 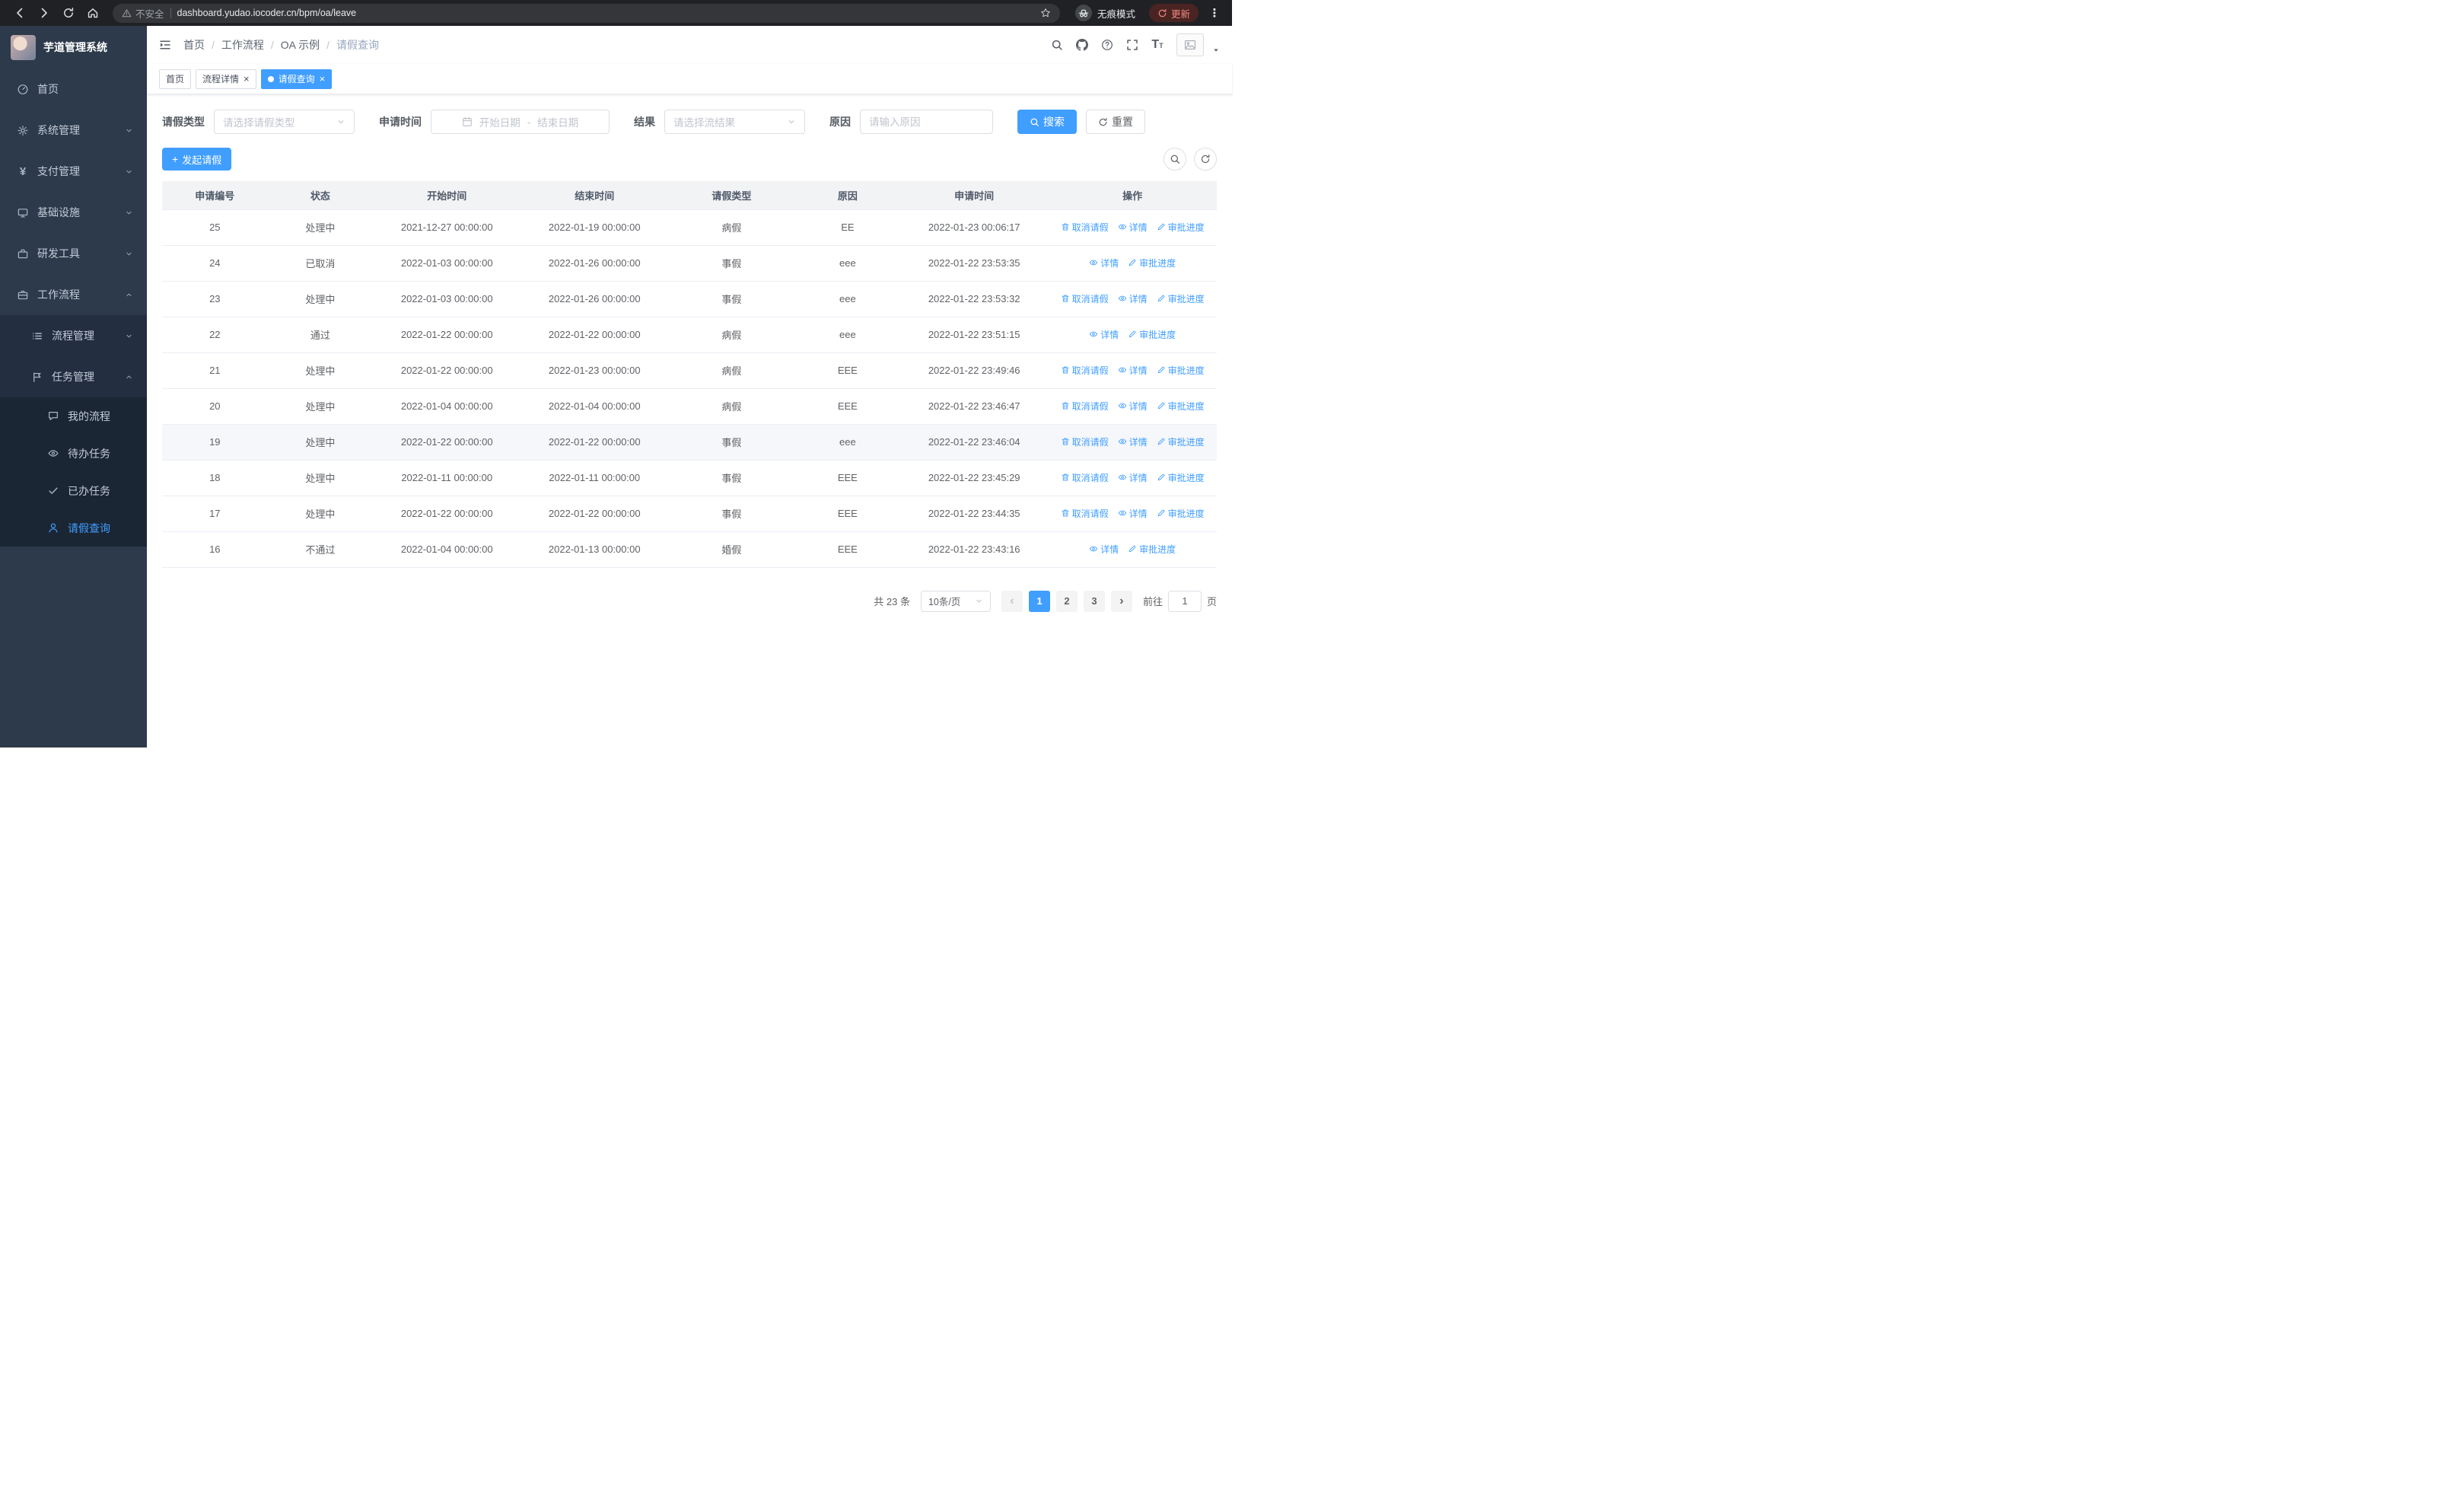 What do you see at coordinates (1175, 159) in the screenshot?
I see `toggle-search-button` at bounding box center [1175, 159].